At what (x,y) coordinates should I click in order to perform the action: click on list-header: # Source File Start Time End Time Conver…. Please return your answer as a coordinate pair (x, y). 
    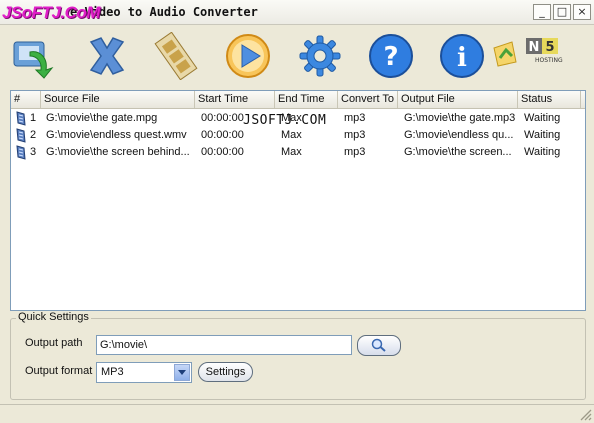
    Looking at the image, I should click on (298, 100).